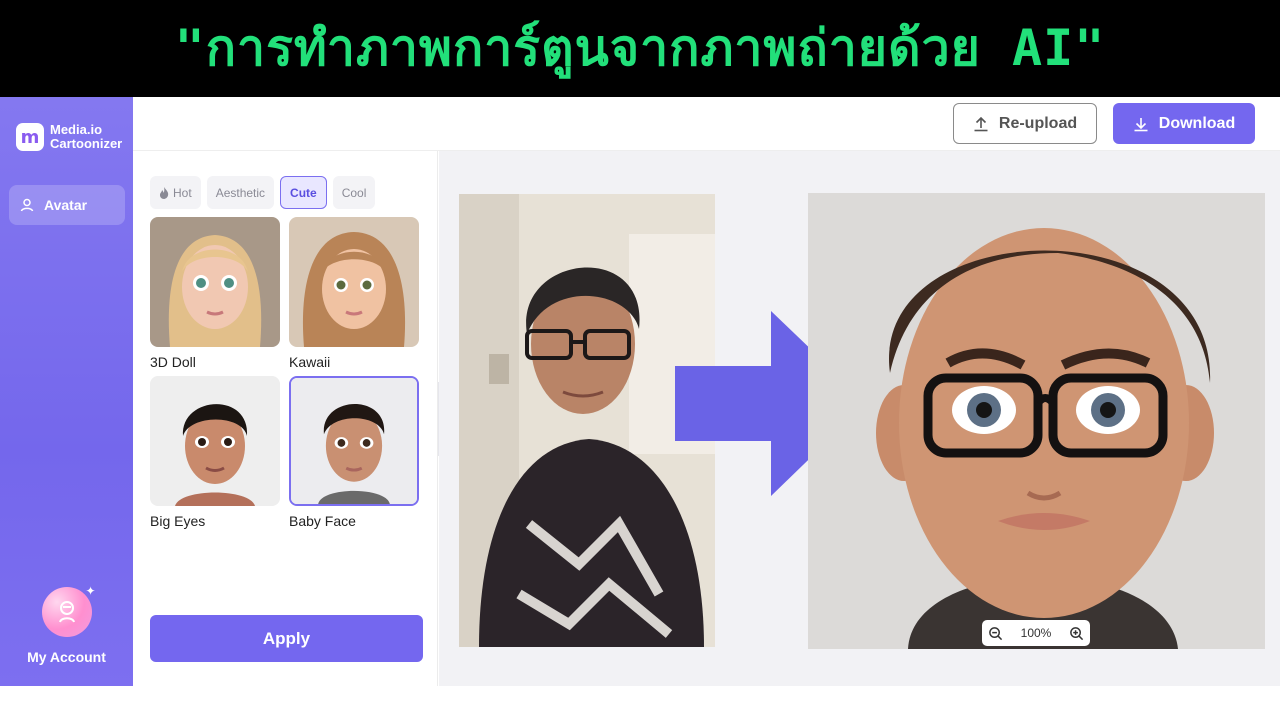  What do you see at coordinates (27, 205) in the screenshot?
I see `user-icon` at bounding box center [27, 205].